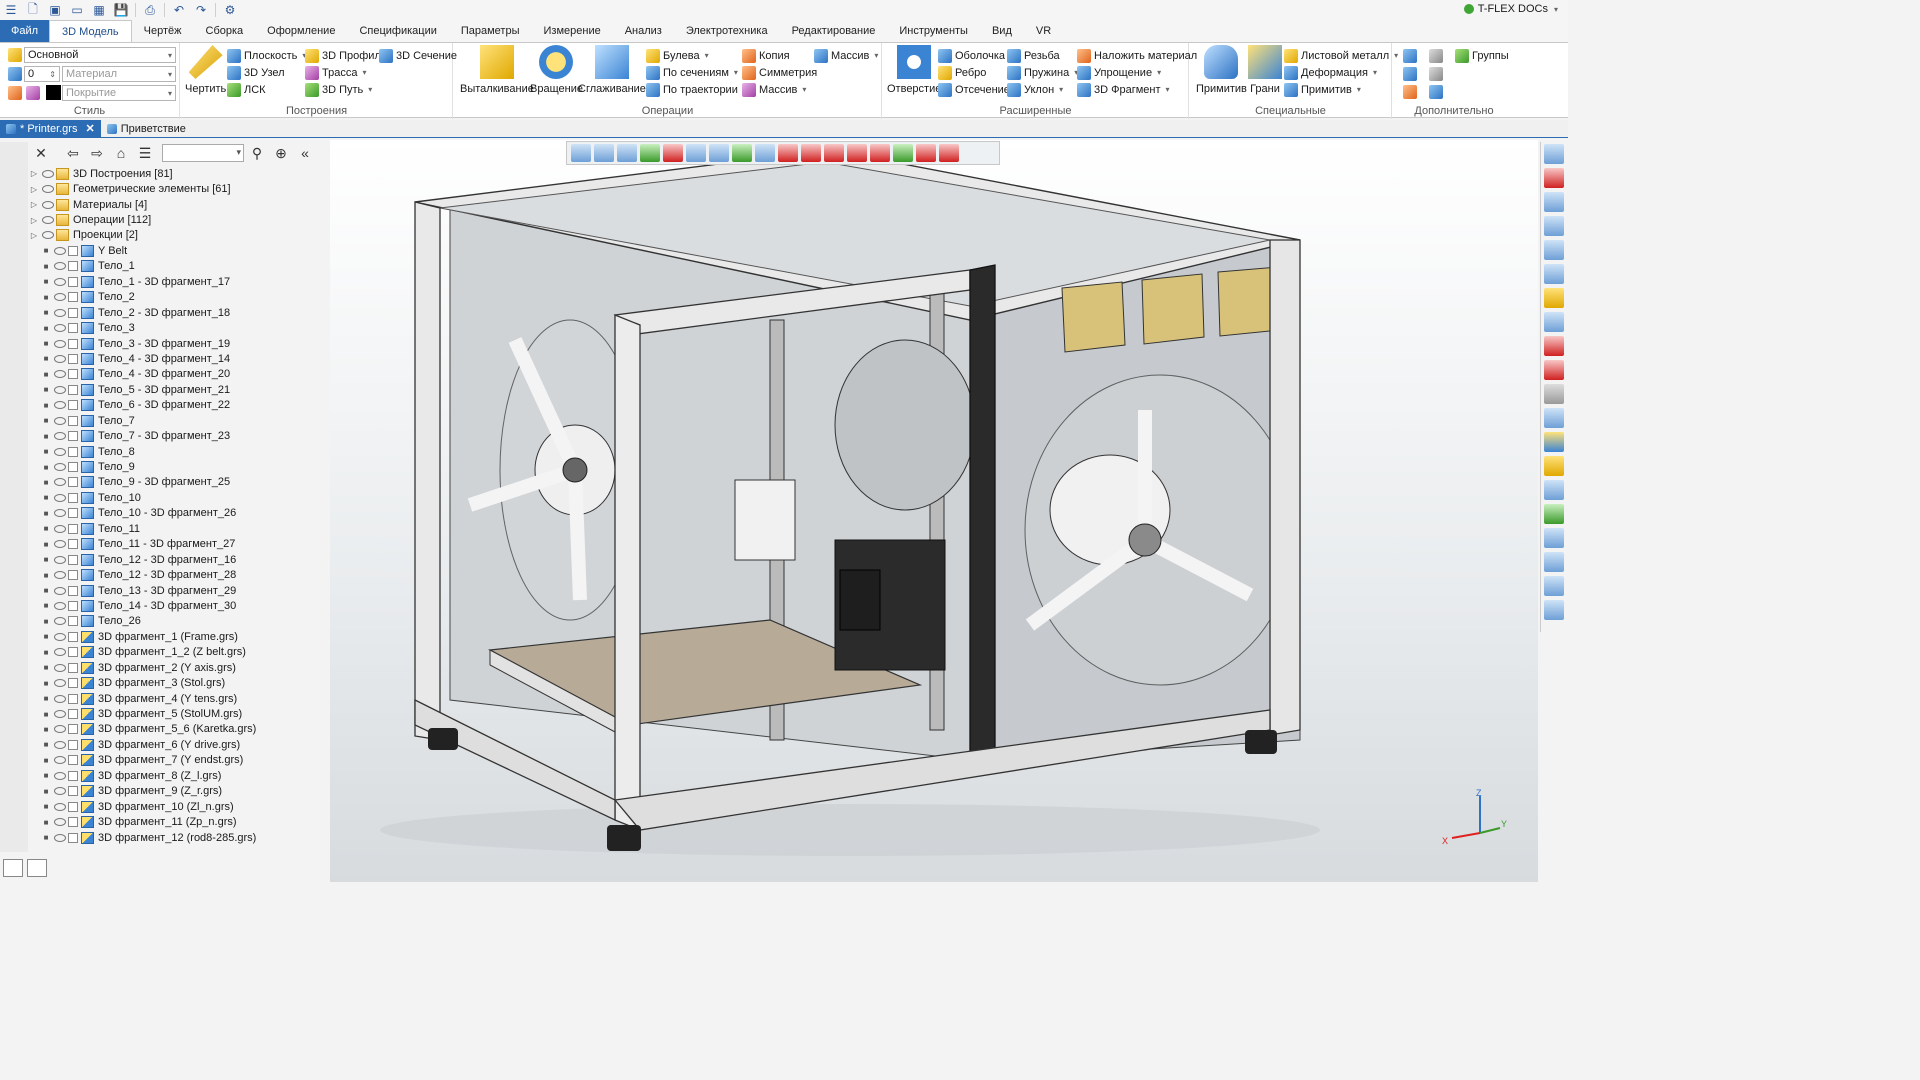  I want to click on tab-view: Вид, so click(1002, 31).